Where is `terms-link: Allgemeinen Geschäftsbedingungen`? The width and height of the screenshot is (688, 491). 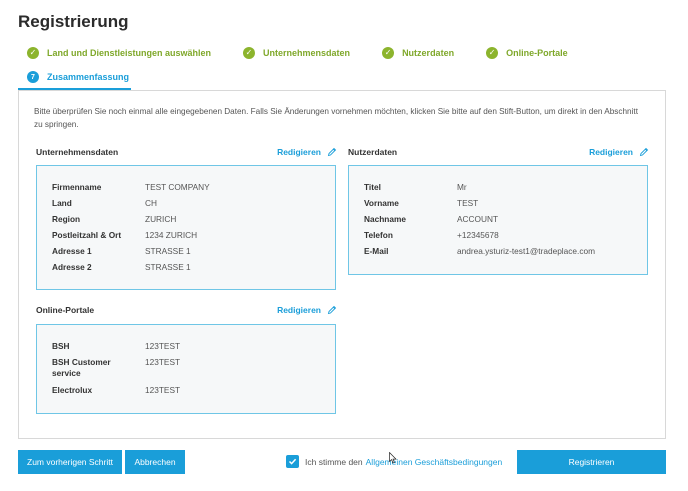 terms-link: Allgemeinen Geschäftsbedingungen is located at coordinates (434, 462).